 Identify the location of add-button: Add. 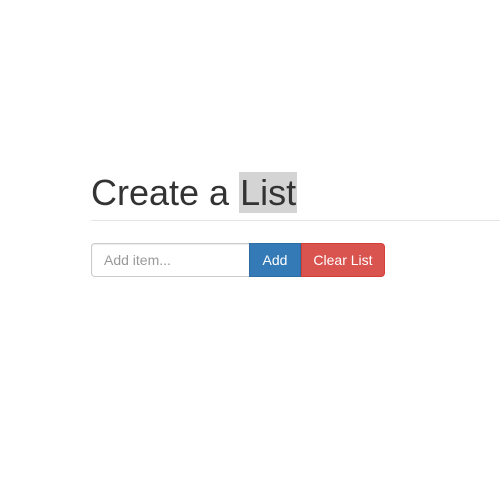
(275, 260).